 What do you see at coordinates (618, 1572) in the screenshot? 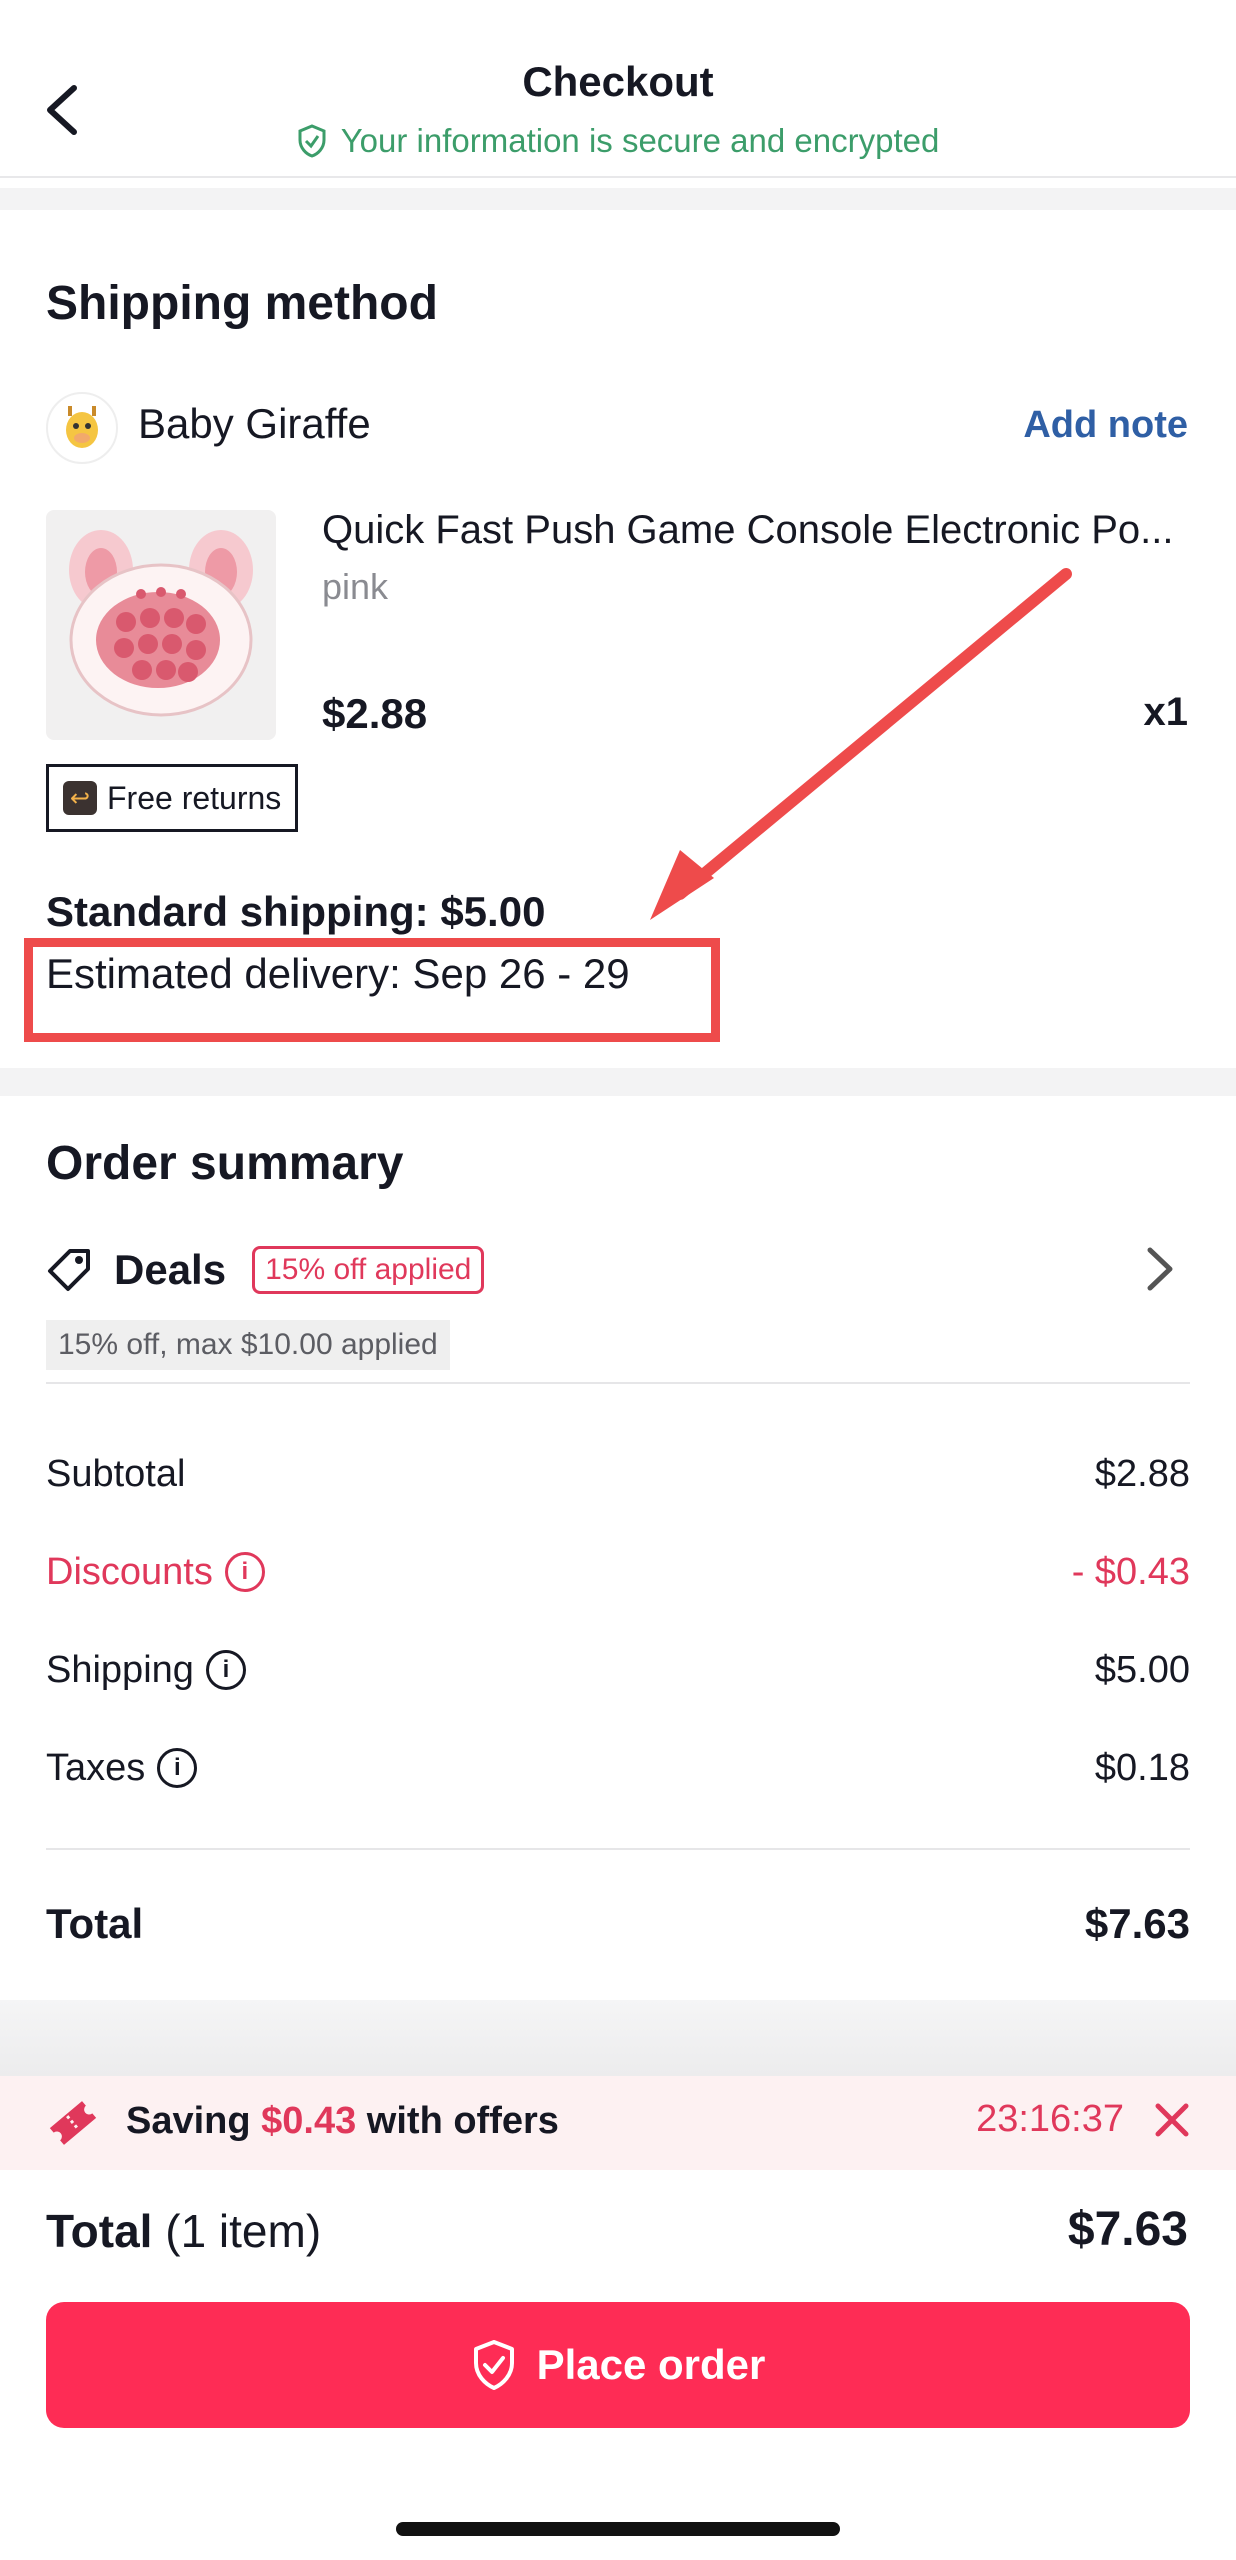
I see `discounts-row: Discounts i - $0.43` at bounding box center [618, 1572].